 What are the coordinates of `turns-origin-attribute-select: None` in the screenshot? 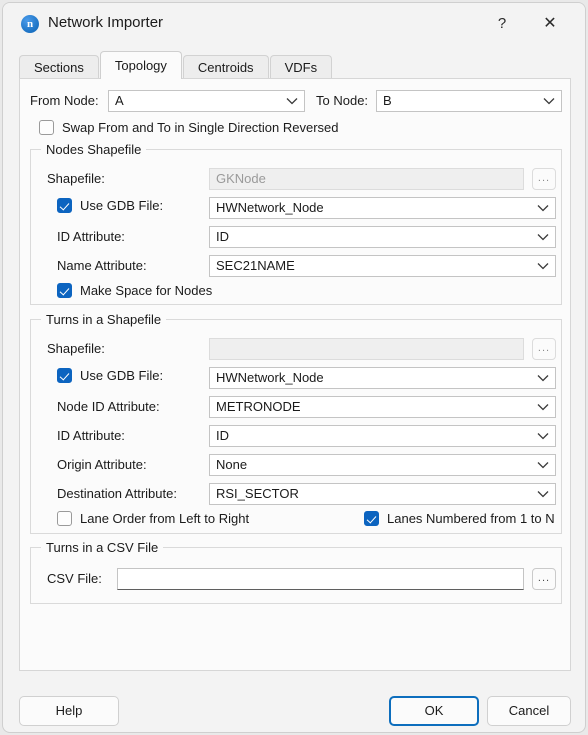 It's located at (382, 465).